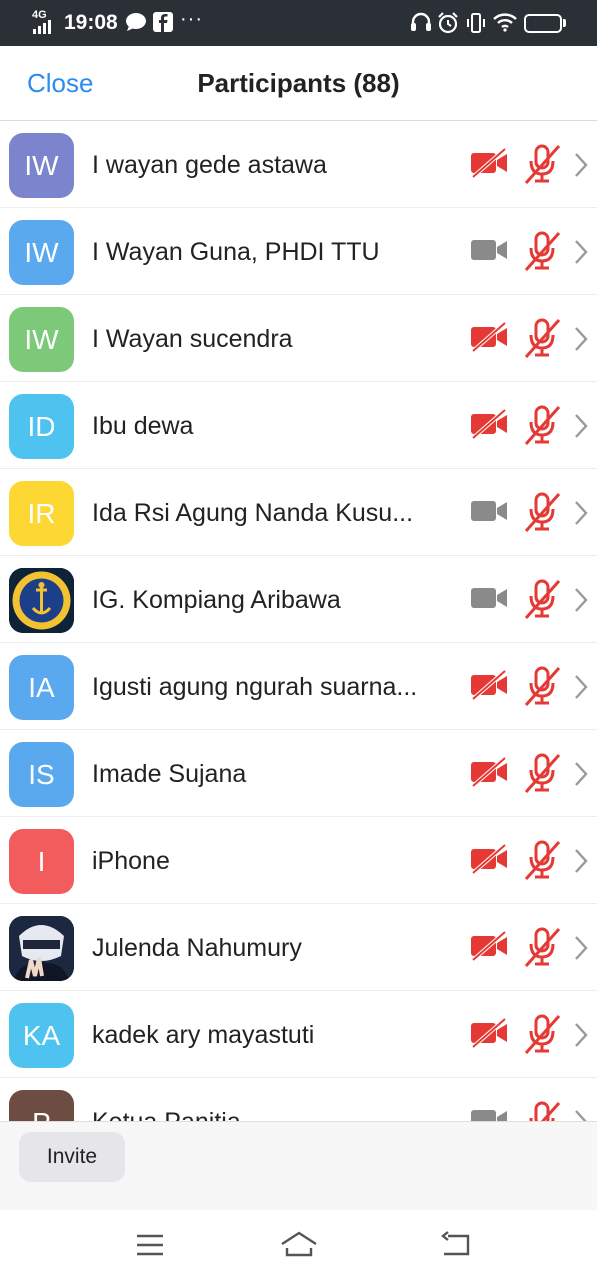 This screenshot has width=597, height=1280. What do you see at coordinates (298, 338) in the screenshot?
I see `participant-row: IW I Wayan sucendra` at bounding box center [298, 338].